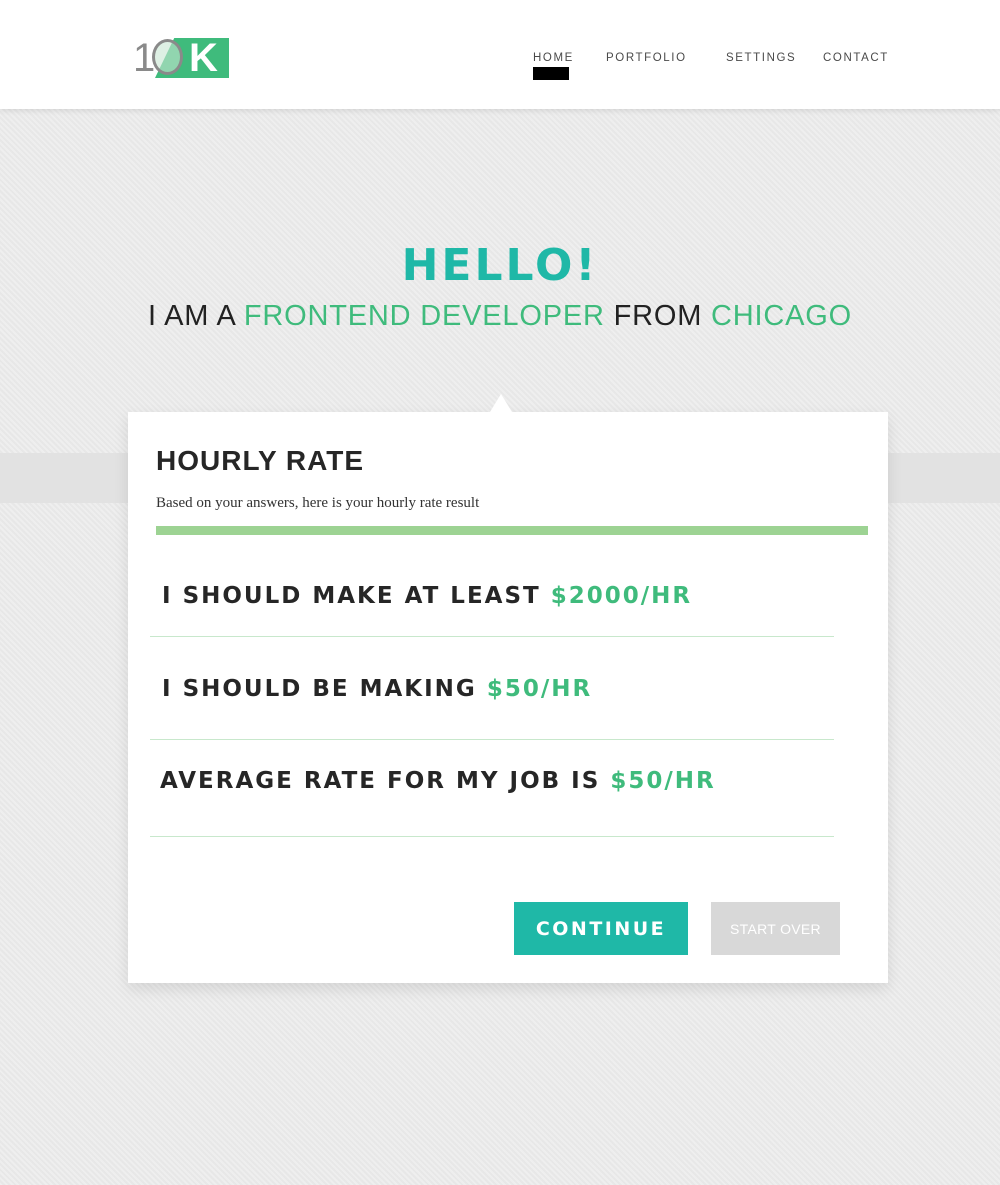 The height and width of the screenshot is (1185, 1000). I want to click on hero-city: CHICAGO, so click(781, 316).